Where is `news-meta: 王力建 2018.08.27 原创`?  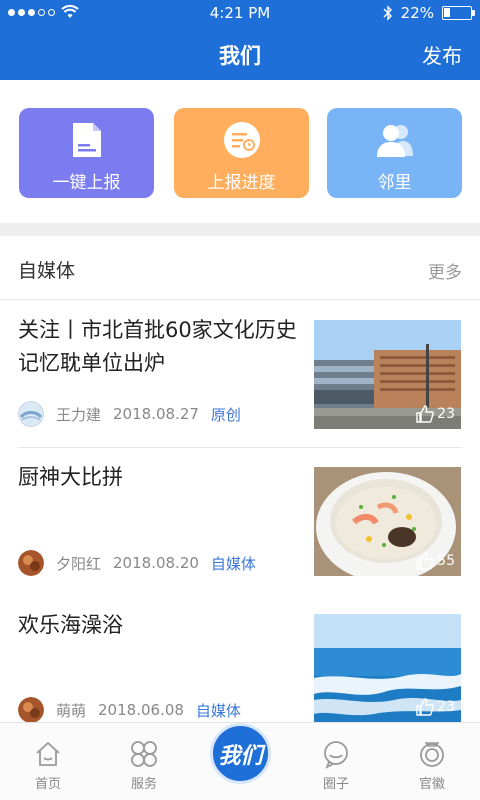
news-meta: 王力建 2018.08.27 原创 is located at coordinates (129, 414).